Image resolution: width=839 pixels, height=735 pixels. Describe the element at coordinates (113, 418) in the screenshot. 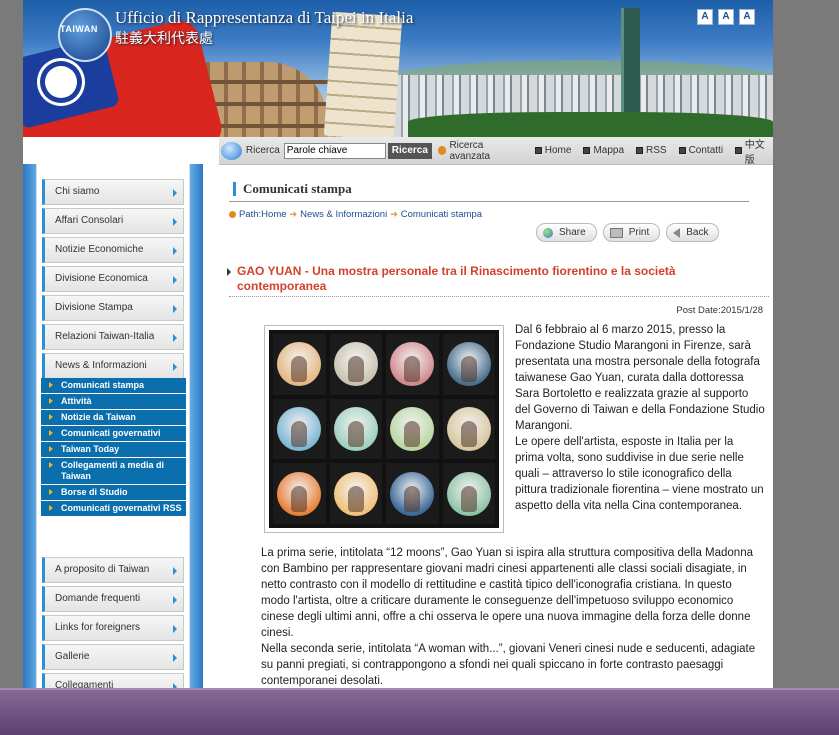

I see `submenu-item-notizie-da-taiwan: Notizie da Taiwan` at that location.